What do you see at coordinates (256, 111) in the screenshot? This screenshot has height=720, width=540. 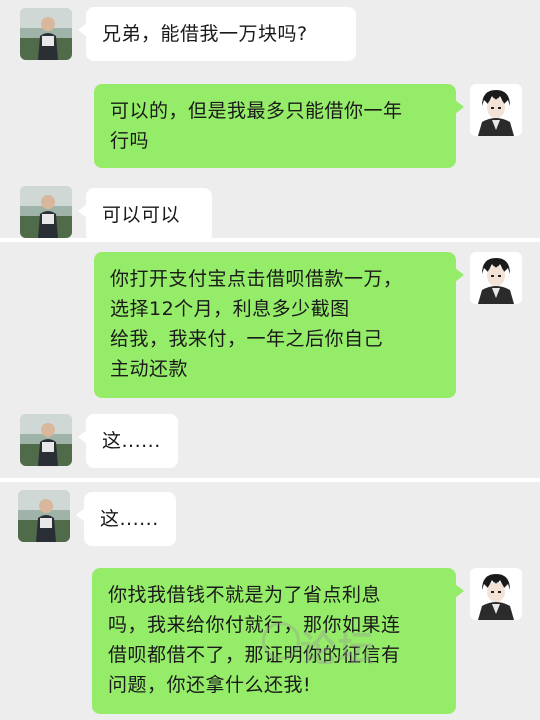 I see `message-line: 可以的，但是我最多只能借你一年` at bounding box center [256, 111].